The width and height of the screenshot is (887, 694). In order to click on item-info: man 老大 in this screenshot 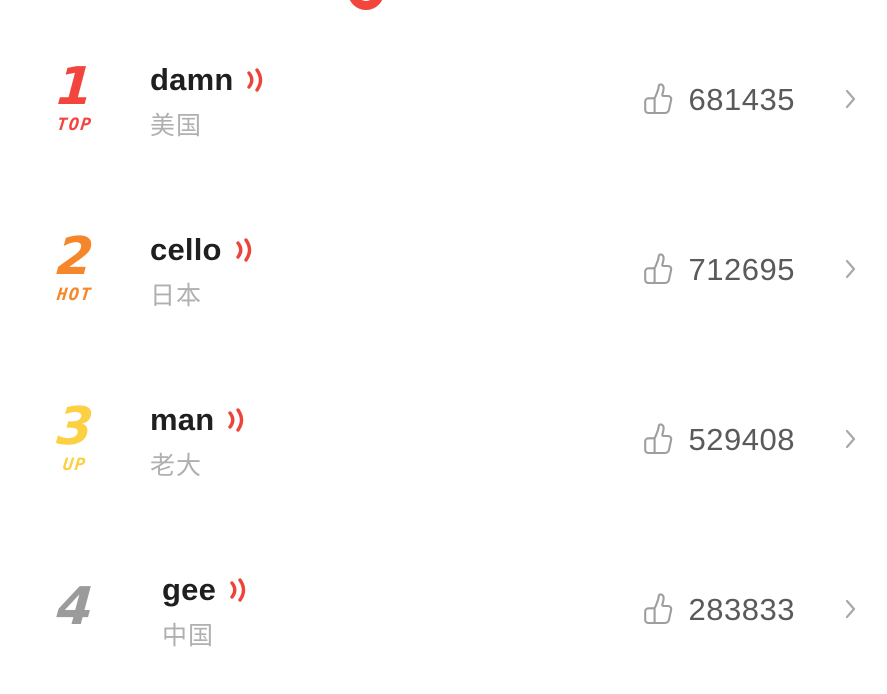, I will do `click(395, 439)`.